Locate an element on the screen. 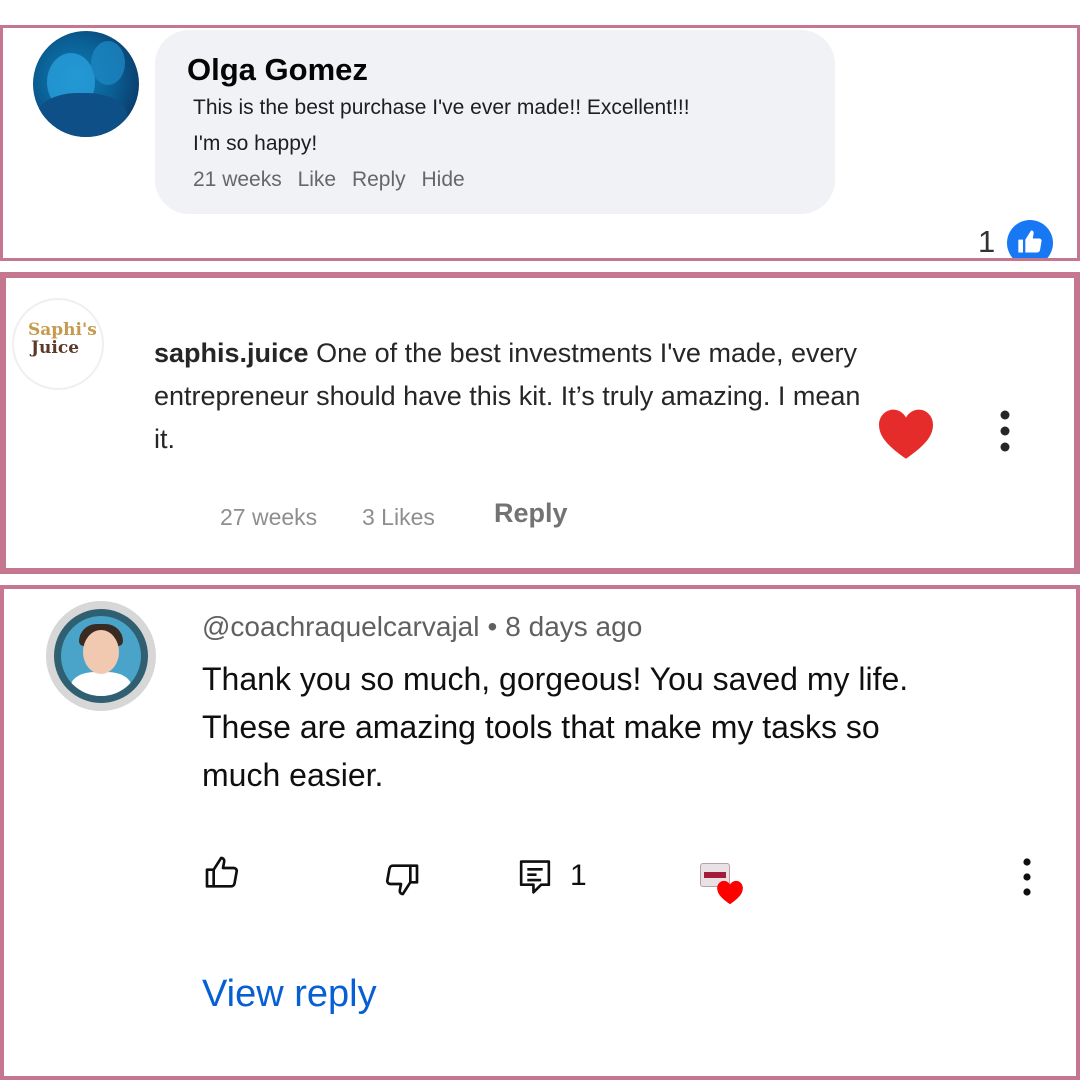 Image resolution: width=1080 pixels, height=1080 pixels. avatar-logo-bottom: Juice is located at coordinates (55, 348).